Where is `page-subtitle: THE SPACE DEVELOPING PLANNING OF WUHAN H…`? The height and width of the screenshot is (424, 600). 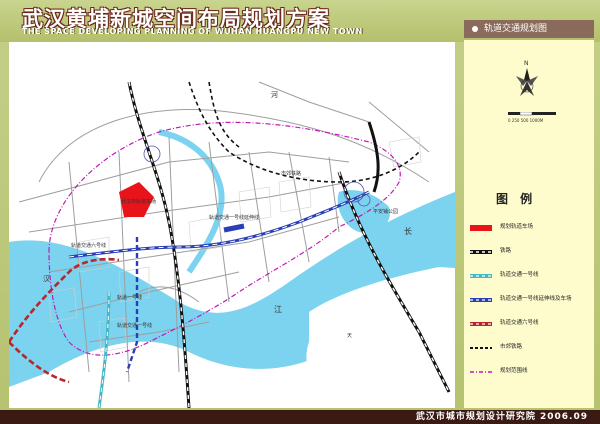 page-subtitle: THE SPACE DEVELOPING PLANNING OF WUHAN H… is located at coordinates (192, 31).